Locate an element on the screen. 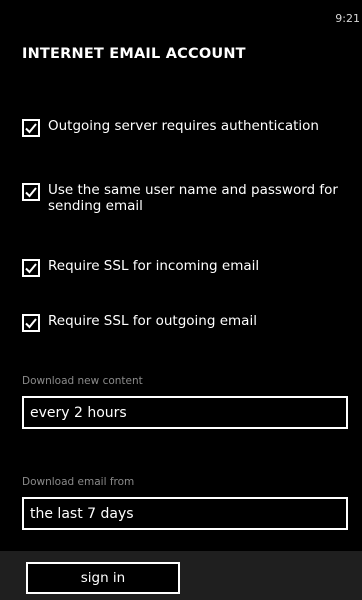 The image size is (362, 600). ssl-incoming-checkbox-row: Require SSL for incoming email is located at coordinates (182, 267).